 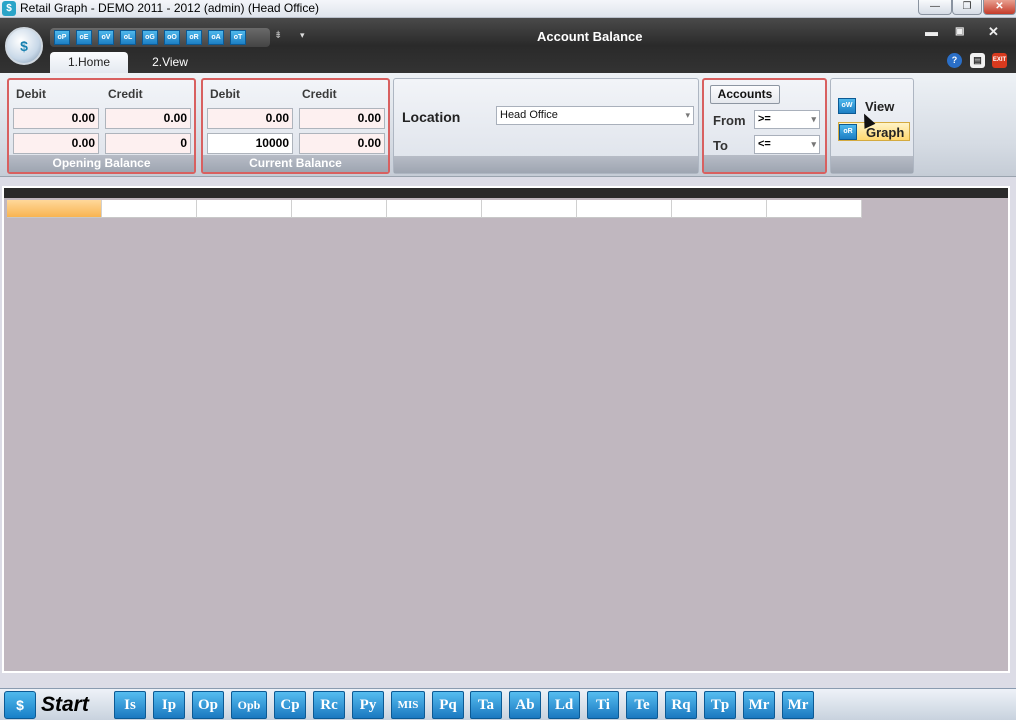 I want to click on document-icon: ▤, so click(x=977, y=60).